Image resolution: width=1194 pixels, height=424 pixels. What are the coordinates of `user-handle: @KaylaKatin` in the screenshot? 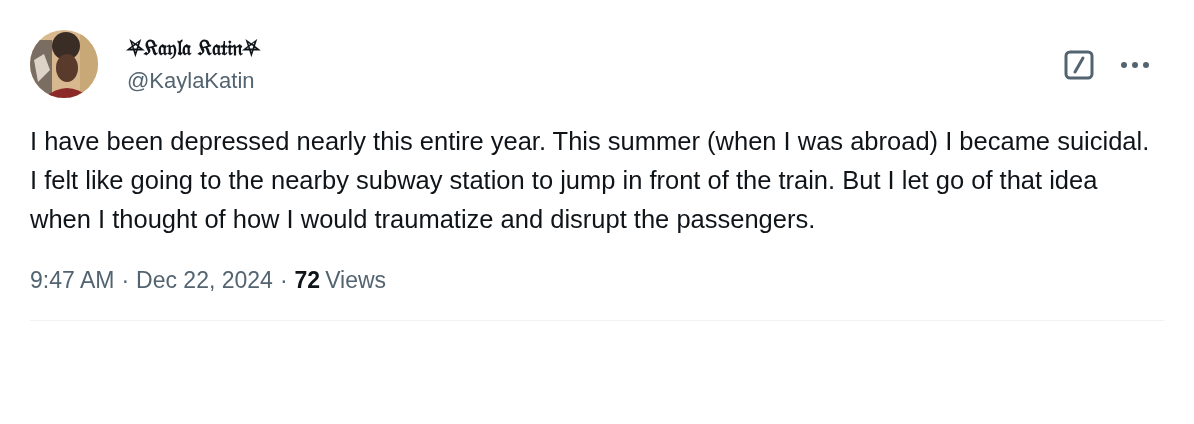 It's located at (595, 81).